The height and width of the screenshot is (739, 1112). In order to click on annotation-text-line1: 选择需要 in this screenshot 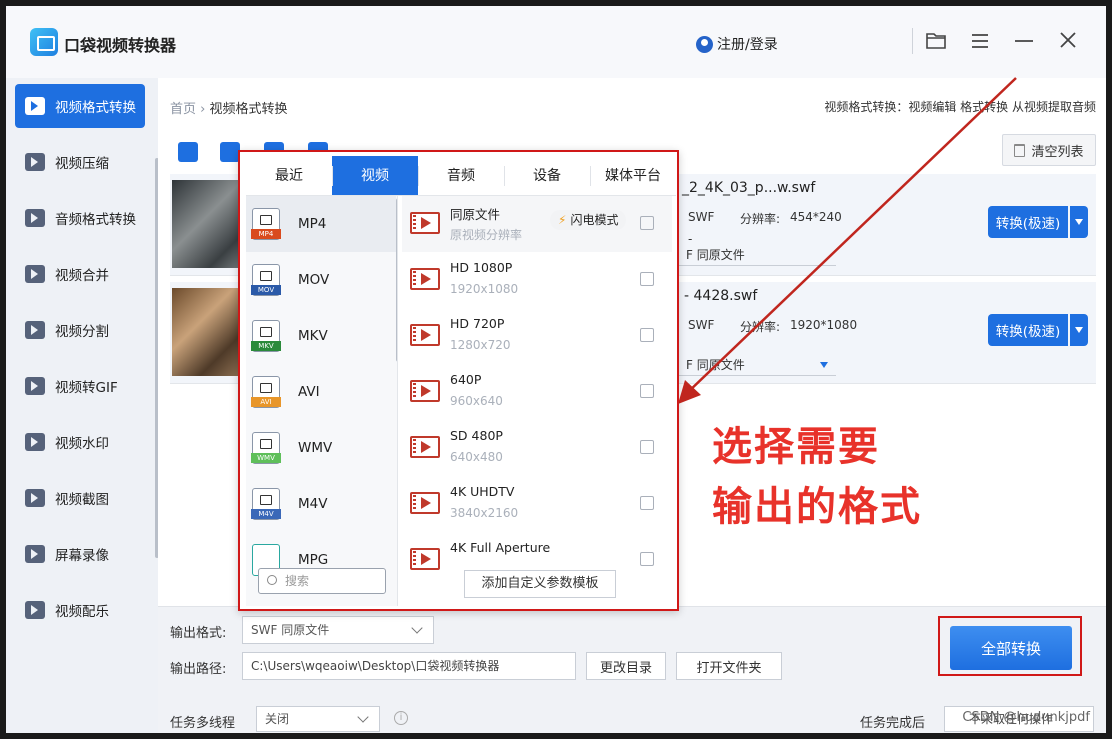, I will do `click(796, 447)`.